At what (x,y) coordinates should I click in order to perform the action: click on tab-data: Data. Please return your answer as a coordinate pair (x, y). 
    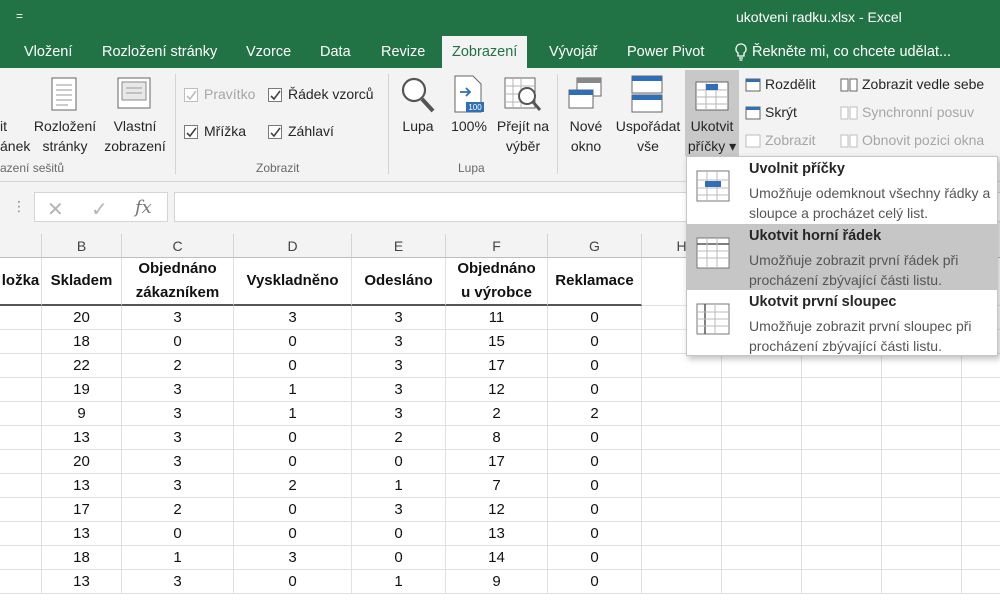
    Looking at the image, I should click on (335, 52).